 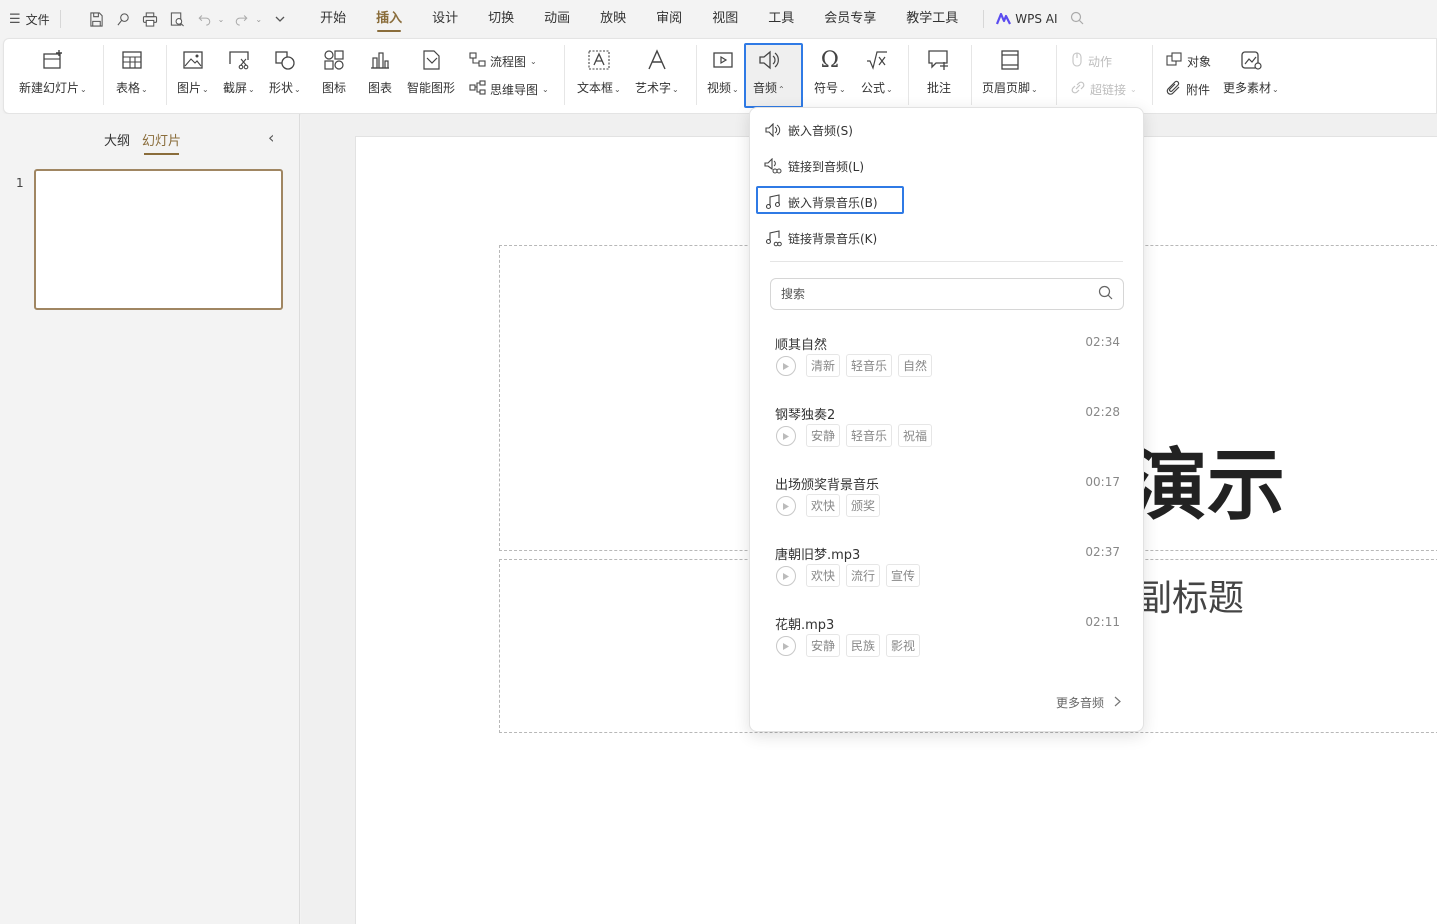 What do you see at coordinates (863, 505) in the screenshot?
I see `track-tag: 颁奖` at bounding box center [863, 505].